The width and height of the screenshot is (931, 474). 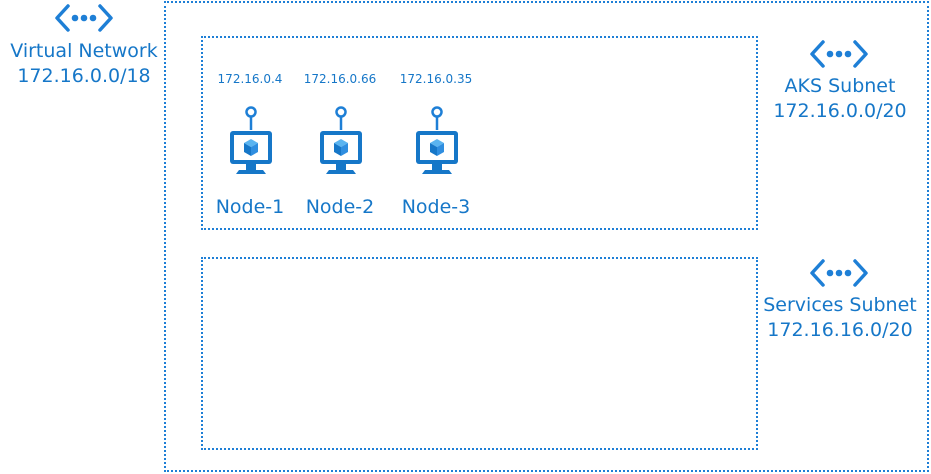 What do you see at coordinates (250, 79) in the screenshot?
I see `node-ip: 172.16.0.4` at bounding box center [250, 79].